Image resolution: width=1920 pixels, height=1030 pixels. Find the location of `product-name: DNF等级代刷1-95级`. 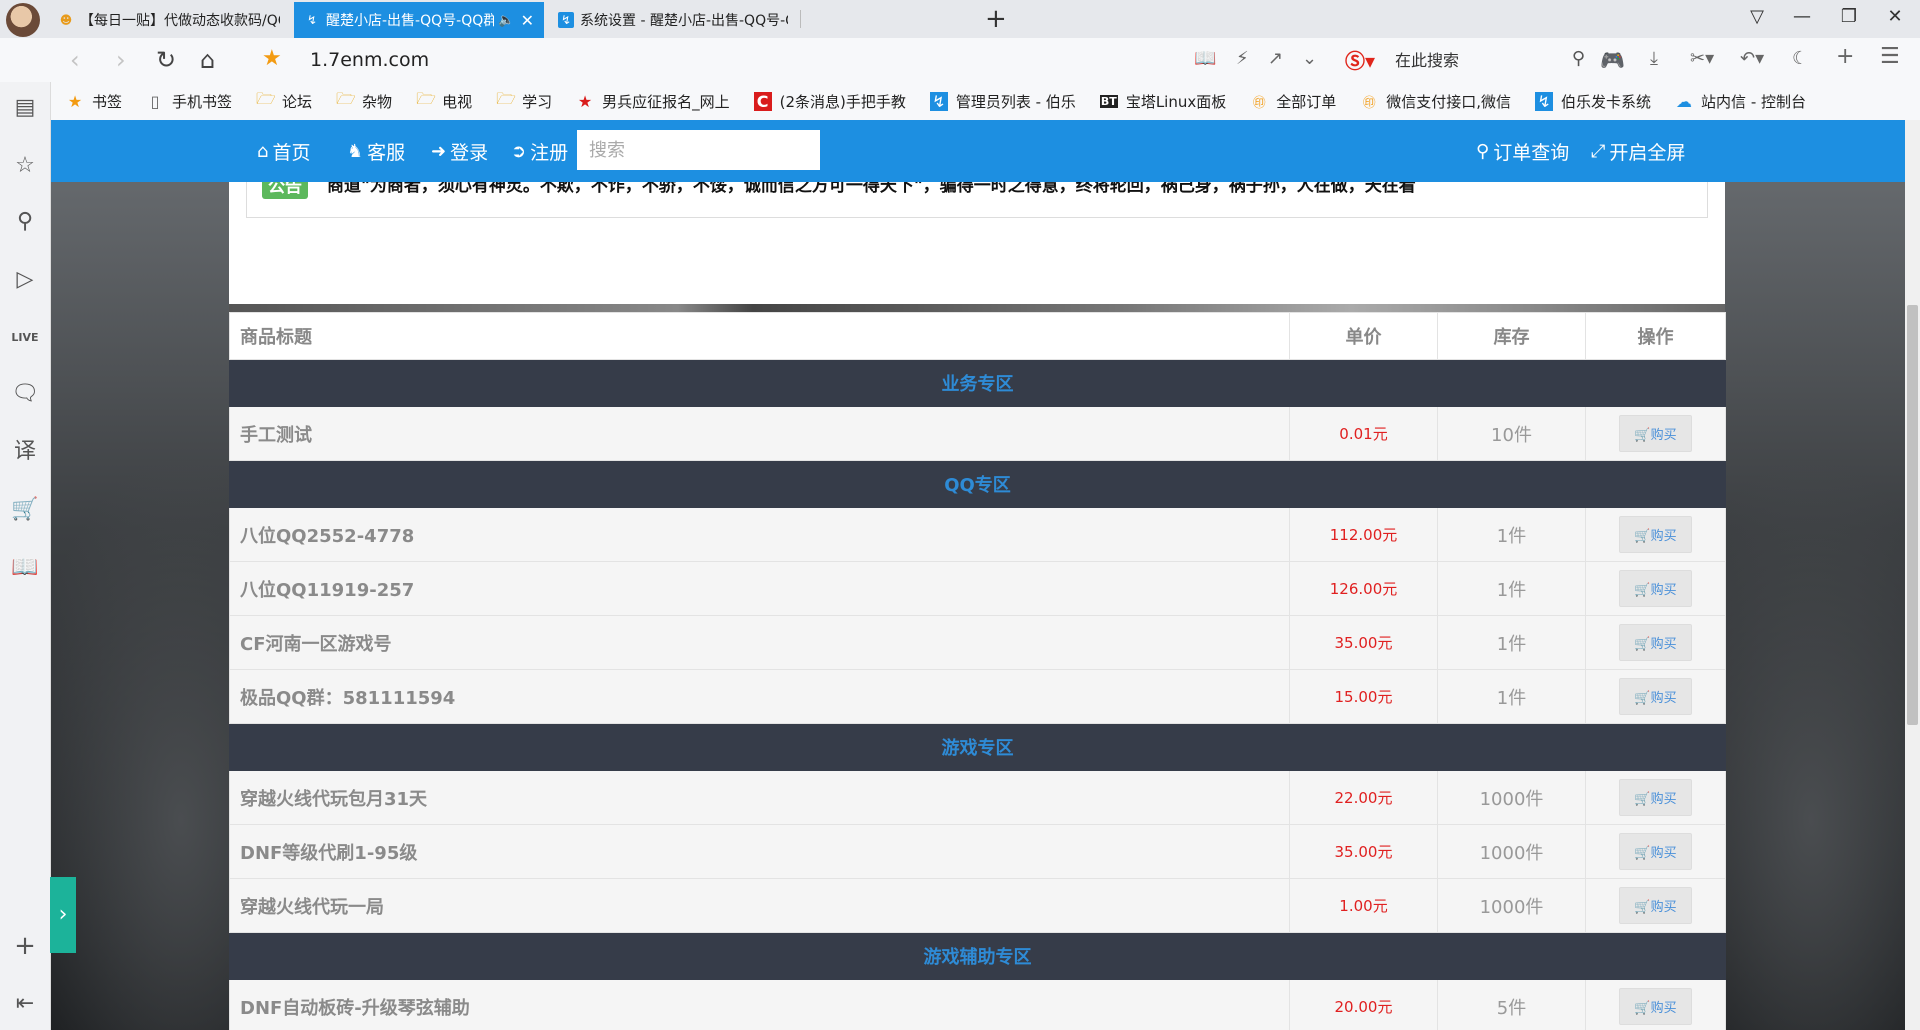

product-name: DNF等级代刷1-95级 is located at coordinates (759, 851).